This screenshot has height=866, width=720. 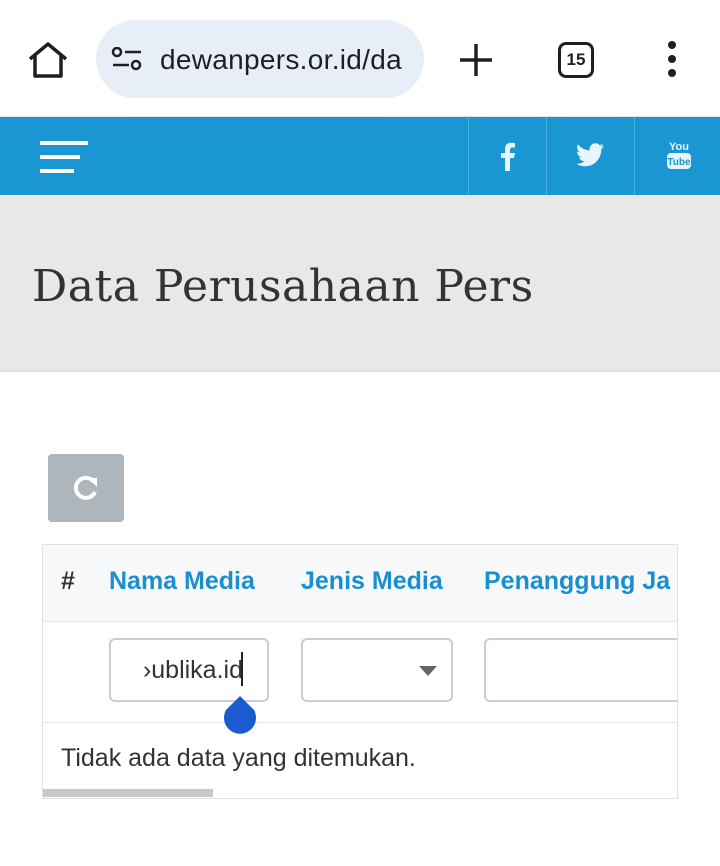 What do you see at coordinates (240, 717) in the screenshot?
I see `text-selection-handle` at bounding box center [240, 717].